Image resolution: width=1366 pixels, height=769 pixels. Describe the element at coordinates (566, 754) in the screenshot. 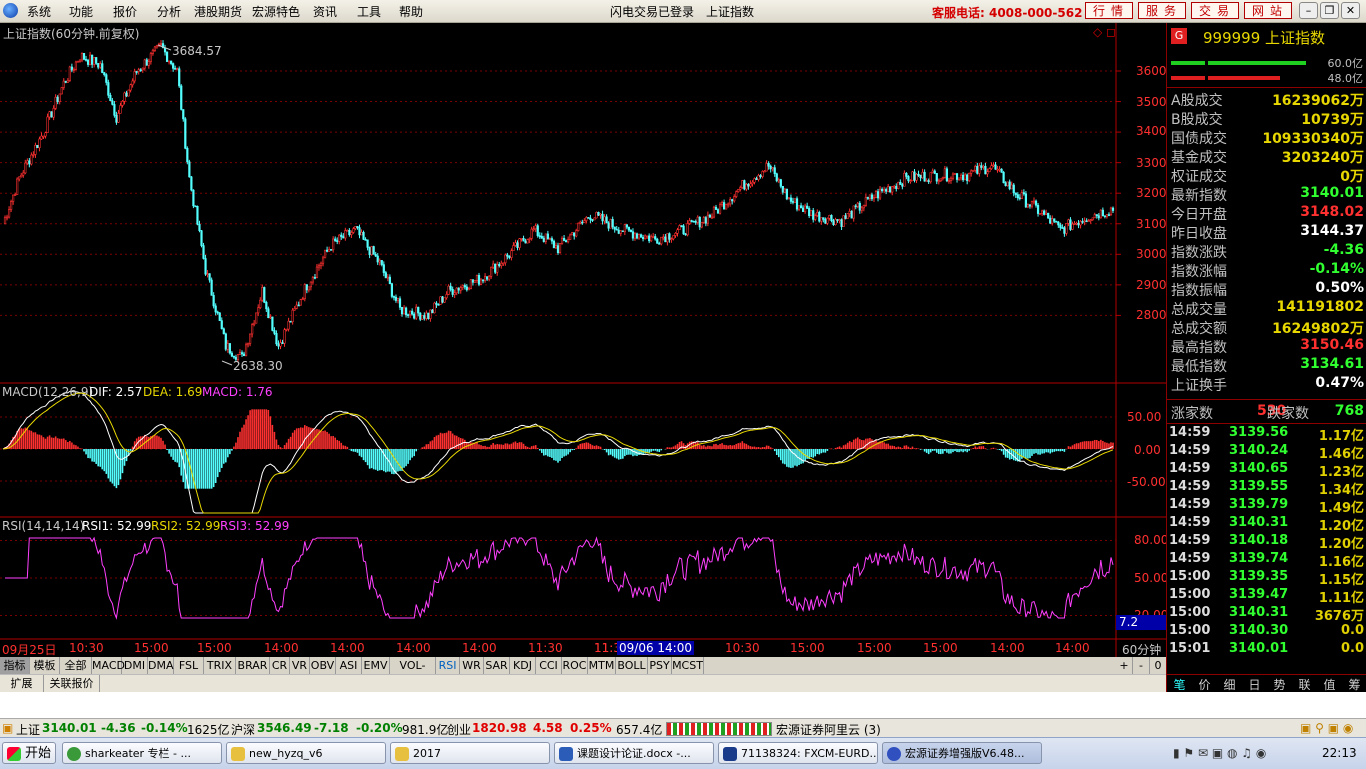

I see `word-icon` at that location.